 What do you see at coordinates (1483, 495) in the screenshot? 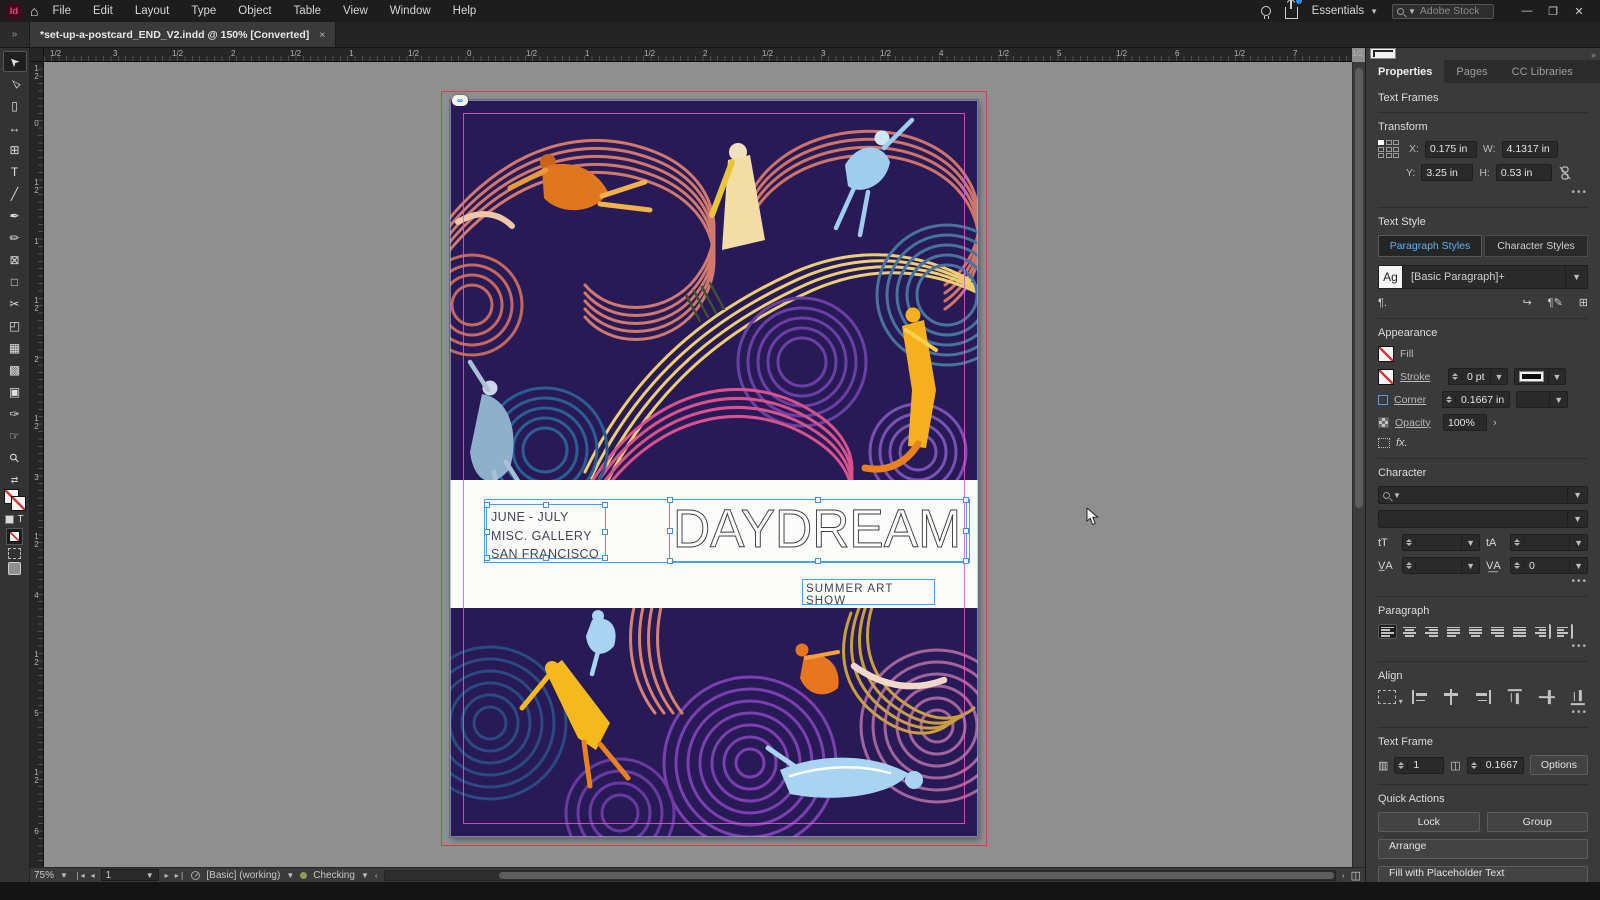
I see `font-family-field: ▼ ▼` at bounding box center [1483, 495].